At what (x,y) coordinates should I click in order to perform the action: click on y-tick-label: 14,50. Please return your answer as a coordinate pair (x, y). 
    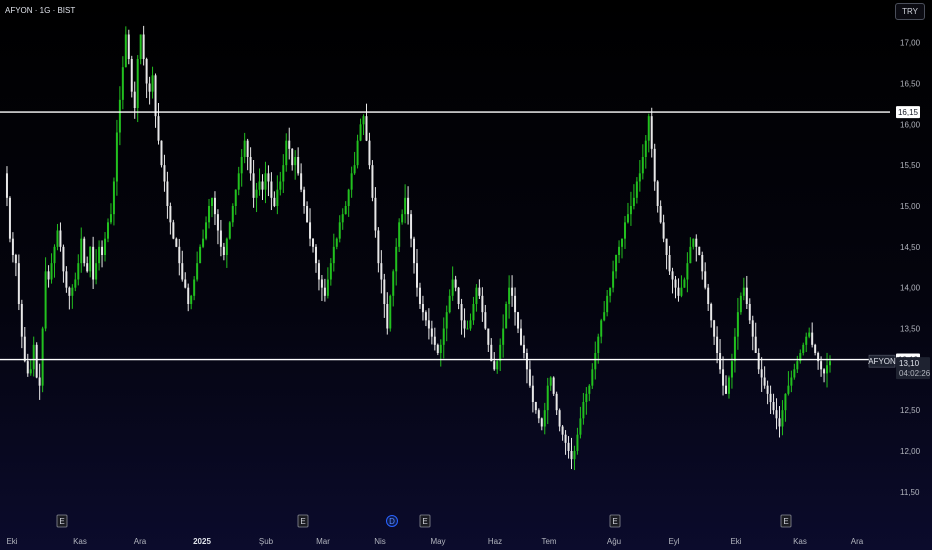
    Looking at the image, I should click on (910, 247).